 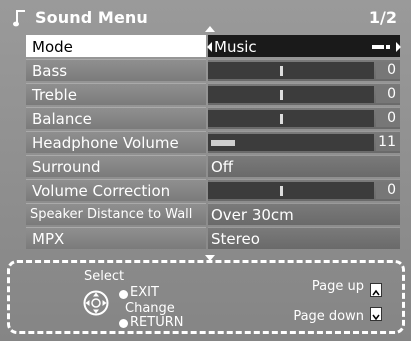 What do you see at coordinates (96, 303) in the screenshot?
I see `dpad-icon` at bounding box center [96, 303].